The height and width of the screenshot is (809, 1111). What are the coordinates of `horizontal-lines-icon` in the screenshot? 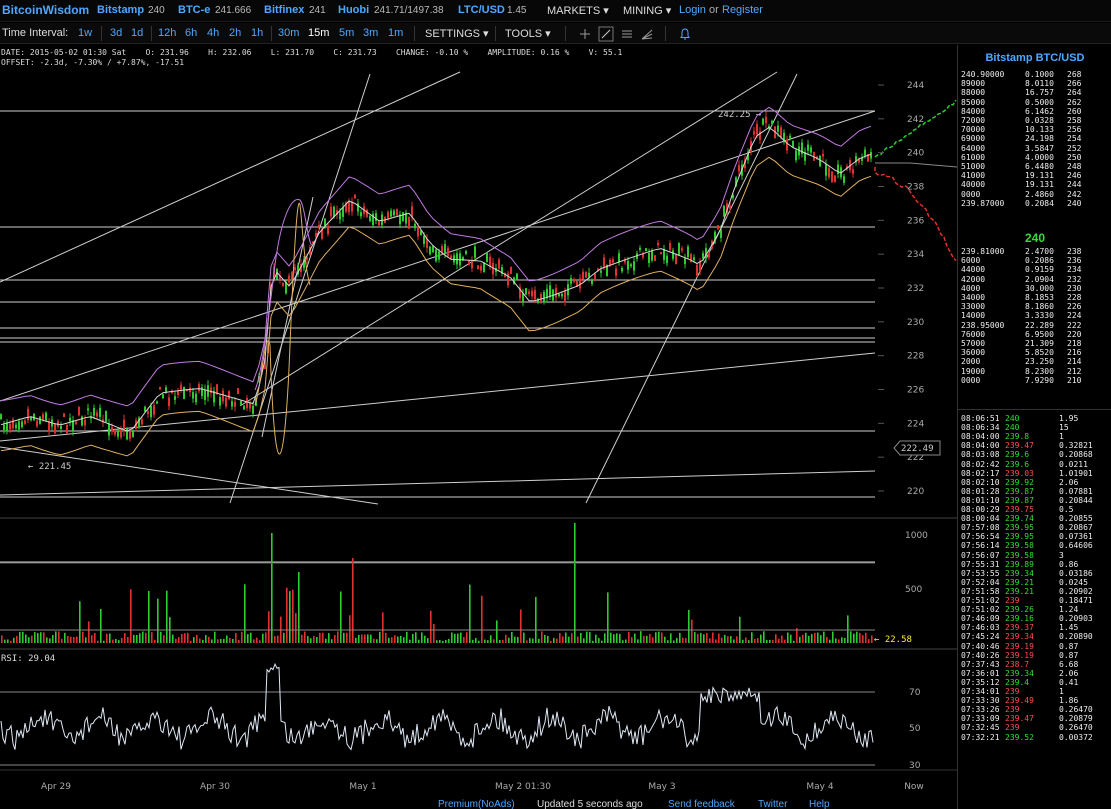 It's located at (627, 34).